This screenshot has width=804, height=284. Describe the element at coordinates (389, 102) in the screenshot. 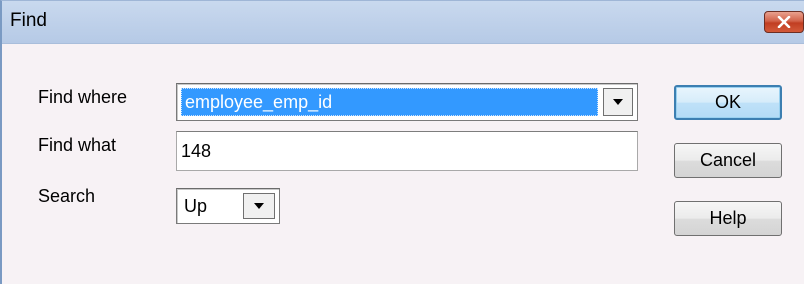

I see `find-where-selected-value: employee_emp_id` at that location.